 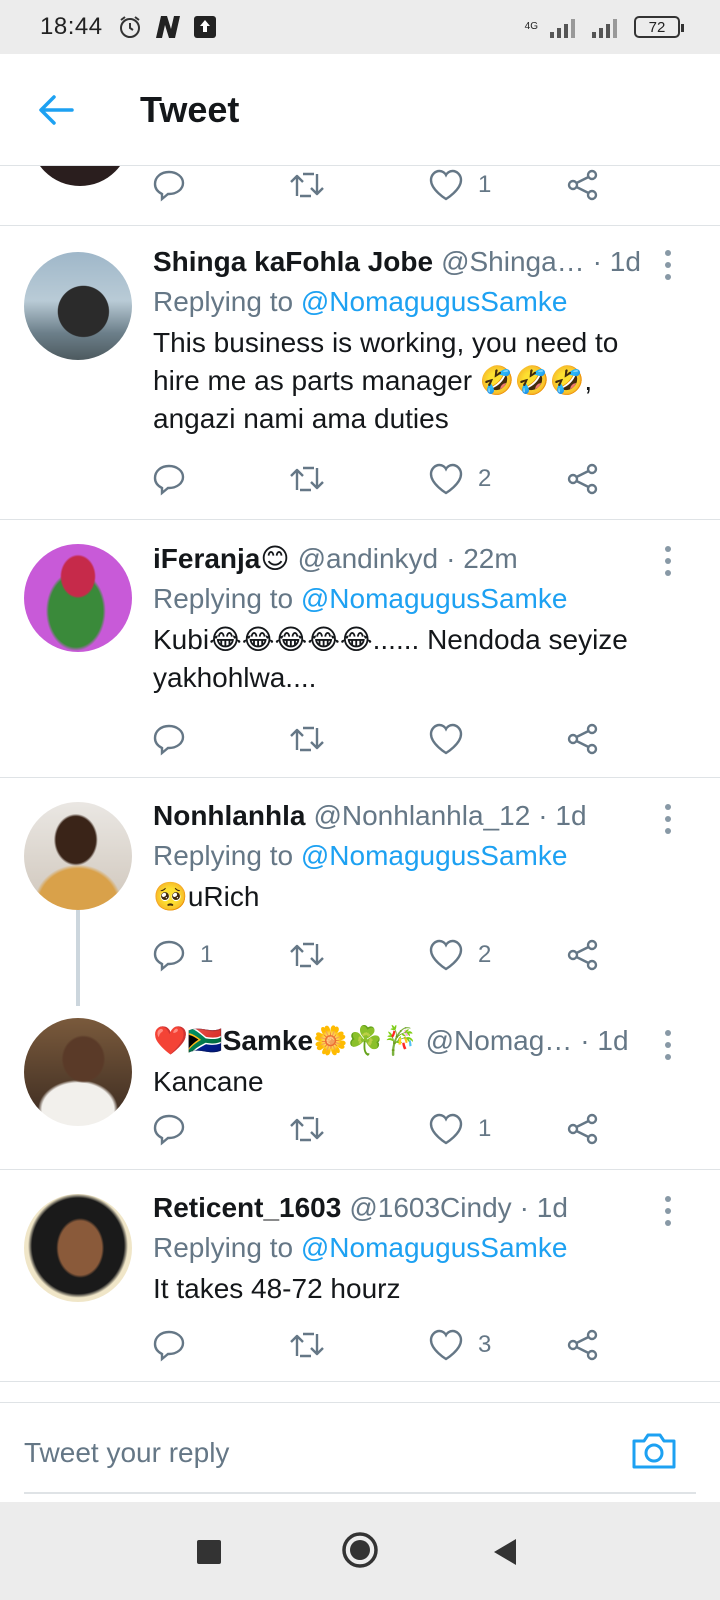 What do you see at coordinates (221, 558) in the screenshot?
I see `display-name: iFeranja😊` at bounding box center [221, 558].